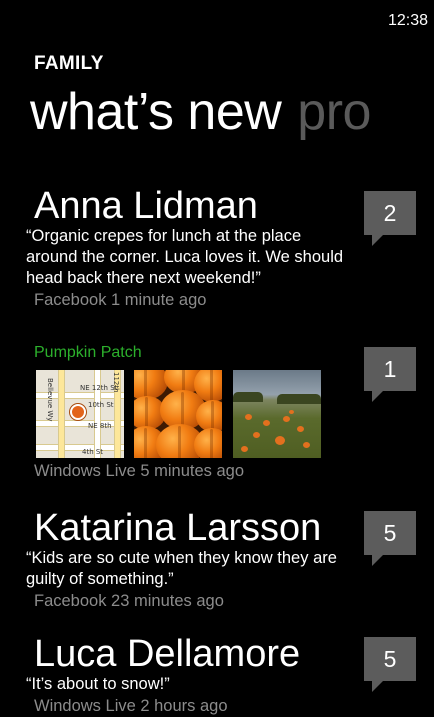 The height and width of the screenshot is (717, 434). What do you see at coordinates (178, 414) in the screenshot?
I see `pumpkins-photo` at bounding box center [178, 414].